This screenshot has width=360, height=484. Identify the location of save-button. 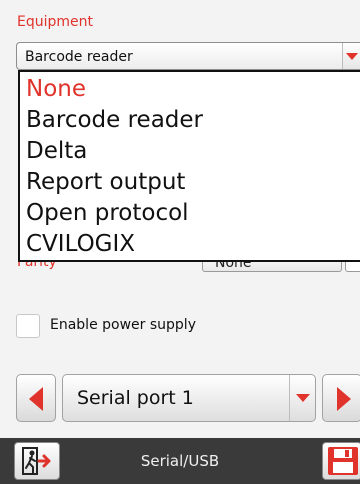
(341, 461).